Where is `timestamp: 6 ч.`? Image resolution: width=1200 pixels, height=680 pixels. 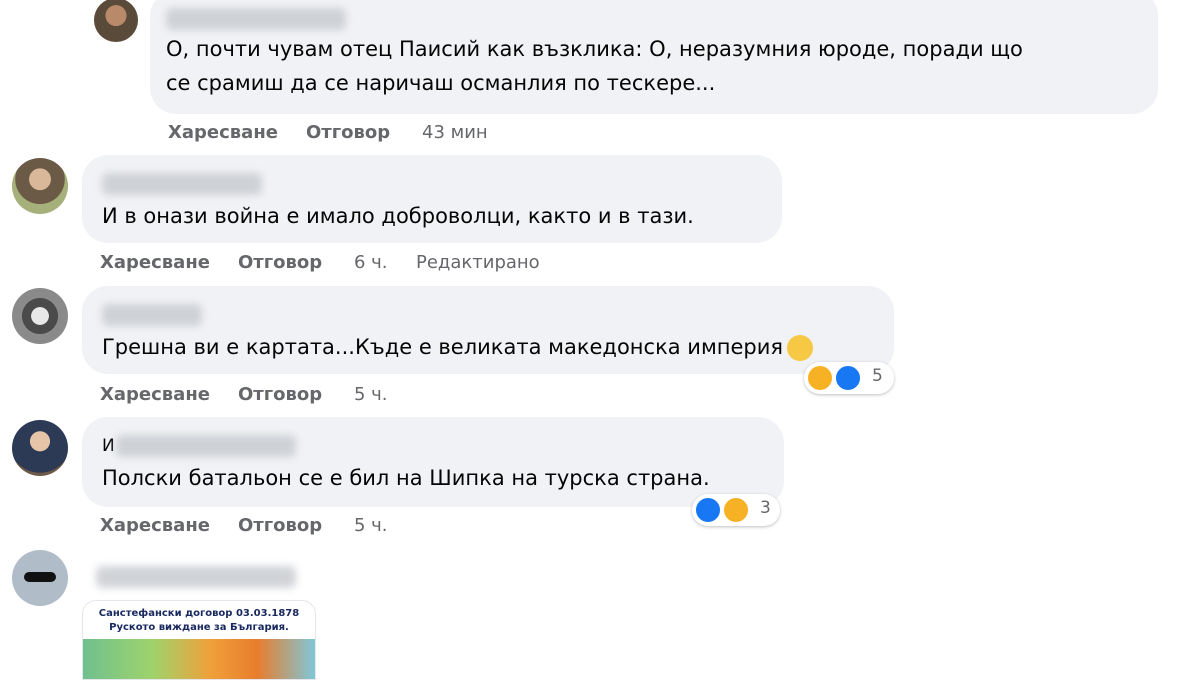 timestamp: 6 ч. is located at coordinates (371, 262).